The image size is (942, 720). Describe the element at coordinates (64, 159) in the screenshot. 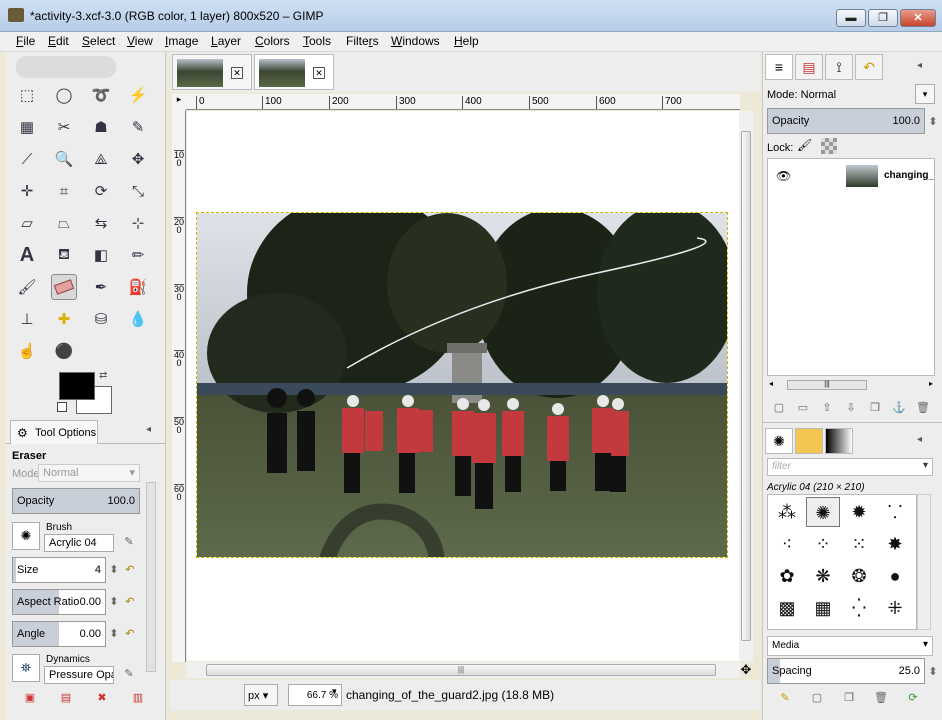

I see `zoom-icon: 🔍` at that location.